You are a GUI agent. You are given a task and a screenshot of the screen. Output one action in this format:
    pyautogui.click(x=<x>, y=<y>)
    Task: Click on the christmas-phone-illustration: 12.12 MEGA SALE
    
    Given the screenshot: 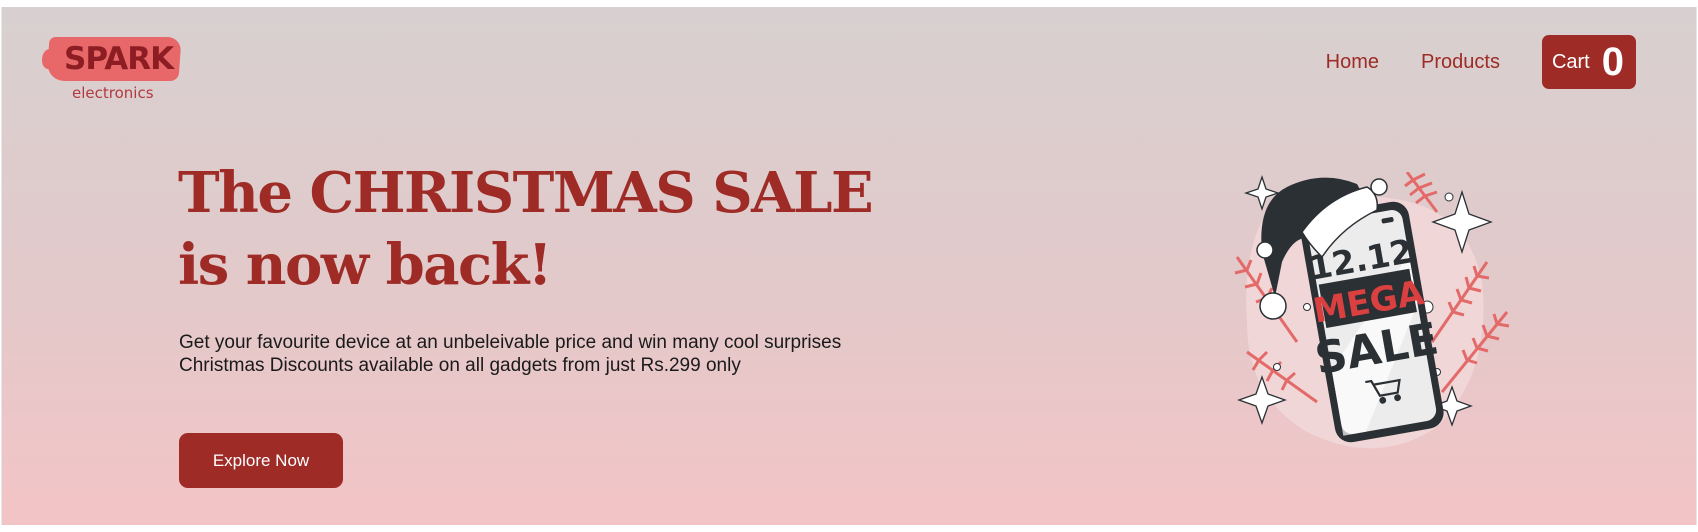 What is the action you would take?
    pyautogui.click(x=1372, y=310)
    